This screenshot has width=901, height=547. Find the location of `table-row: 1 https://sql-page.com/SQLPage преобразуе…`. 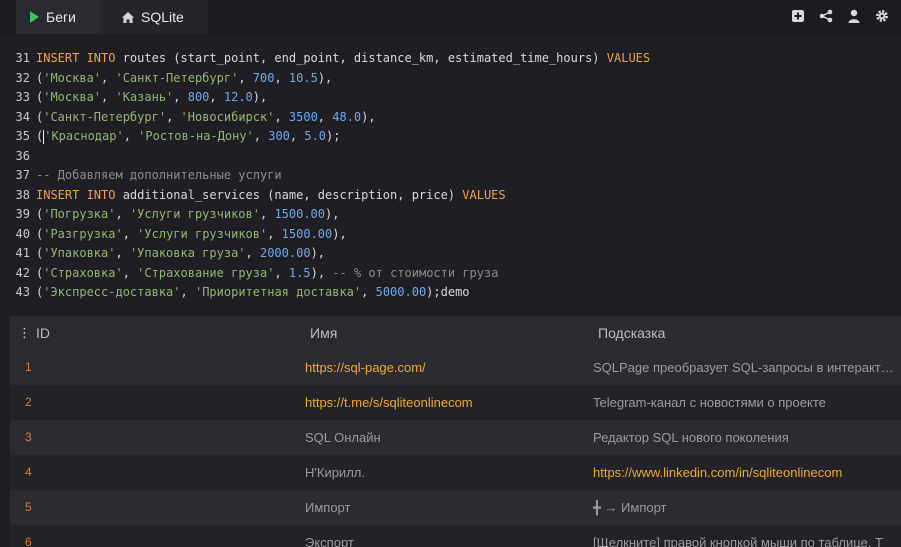

table-row: 1 https://sql-page.com/SQLPage преобразуе… is located at coordinates (455, 367).